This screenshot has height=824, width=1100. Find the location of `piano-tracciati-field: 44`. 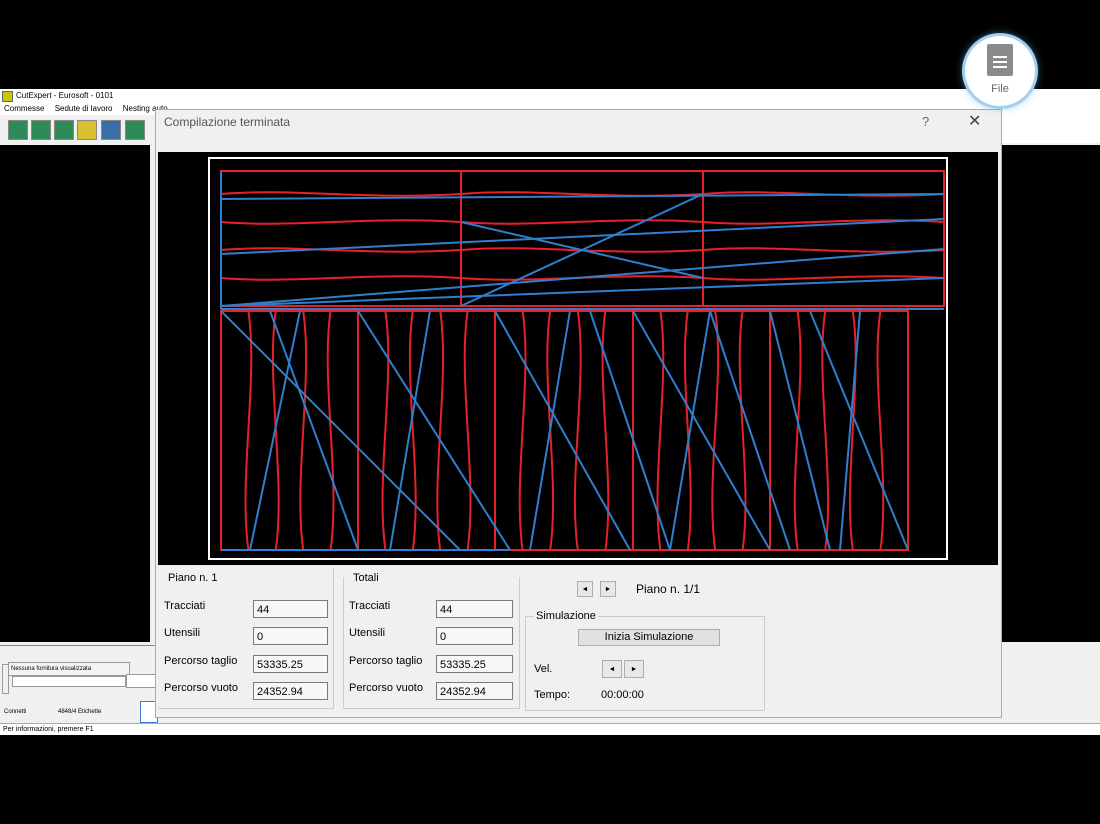

piano-tracciati-field: 44 is located at coordinates (290, 609).